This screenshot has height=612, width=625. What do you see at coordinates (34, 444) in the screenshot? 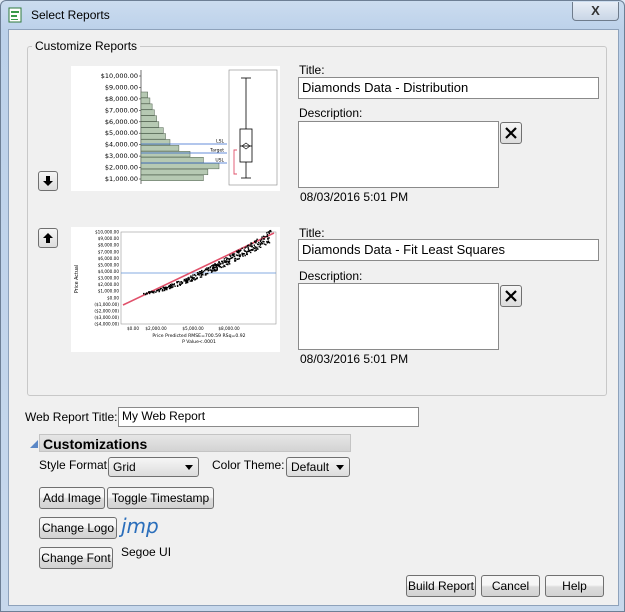
I see `disclosure-triangle-icon` at bounding box center [34, 444].